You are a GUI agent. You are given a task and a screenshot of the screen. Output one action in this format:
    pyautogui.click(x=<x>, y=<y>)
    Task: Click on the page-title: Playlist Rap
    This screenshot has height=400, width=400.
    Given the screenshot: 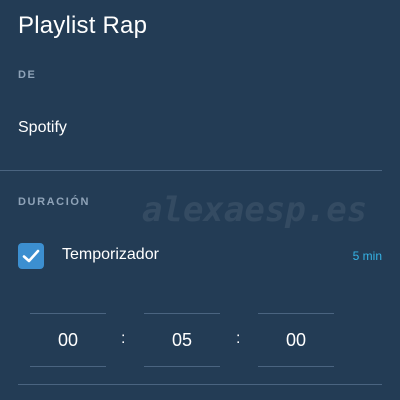 What is the action you would take?
    pyautogui.click(x=83, y=25)
    